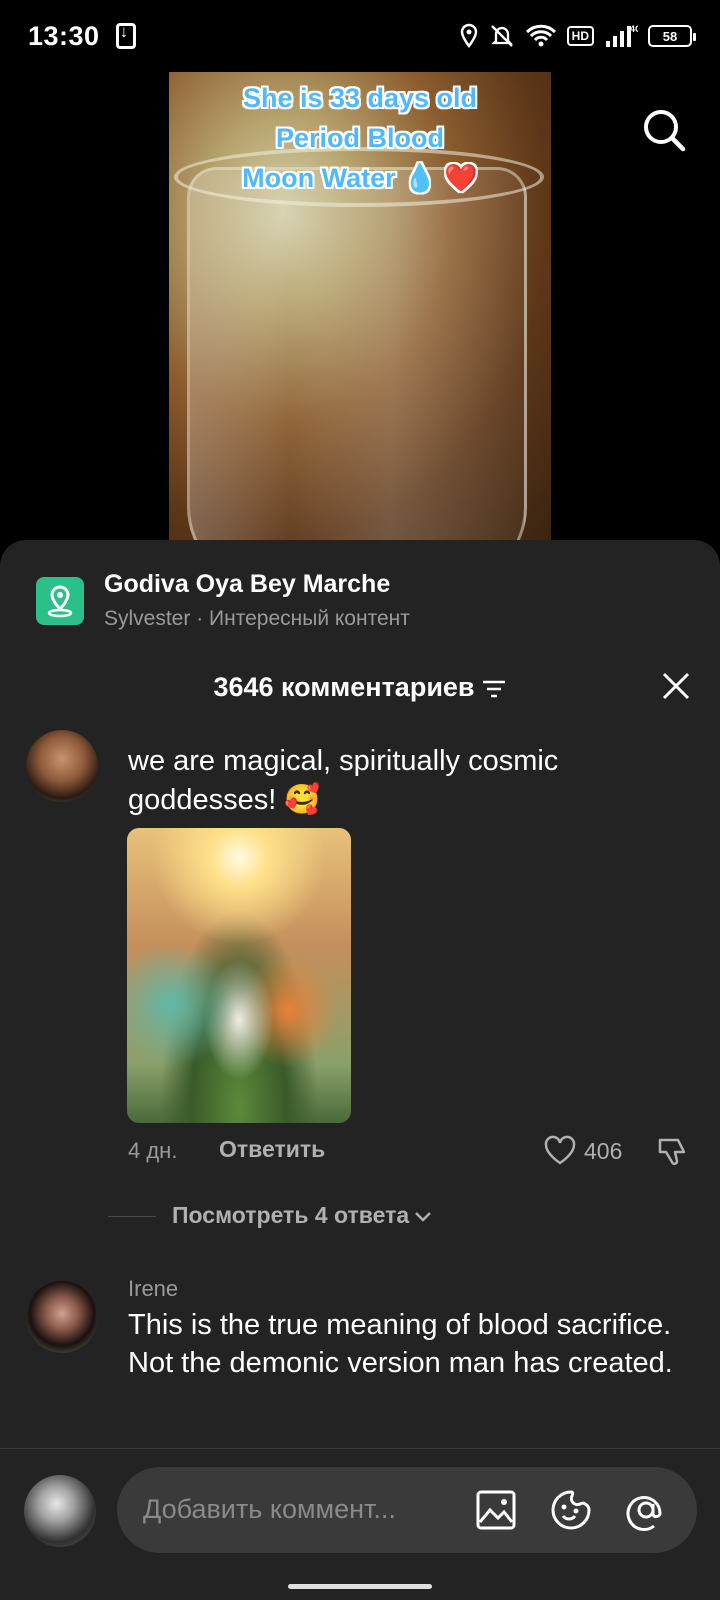 Image resolution: width=720 pixels, height=1600 pixels. Describe the element at coordinates (153, 1289) in the screenshot. I see `comment-author: Irene` at that location.